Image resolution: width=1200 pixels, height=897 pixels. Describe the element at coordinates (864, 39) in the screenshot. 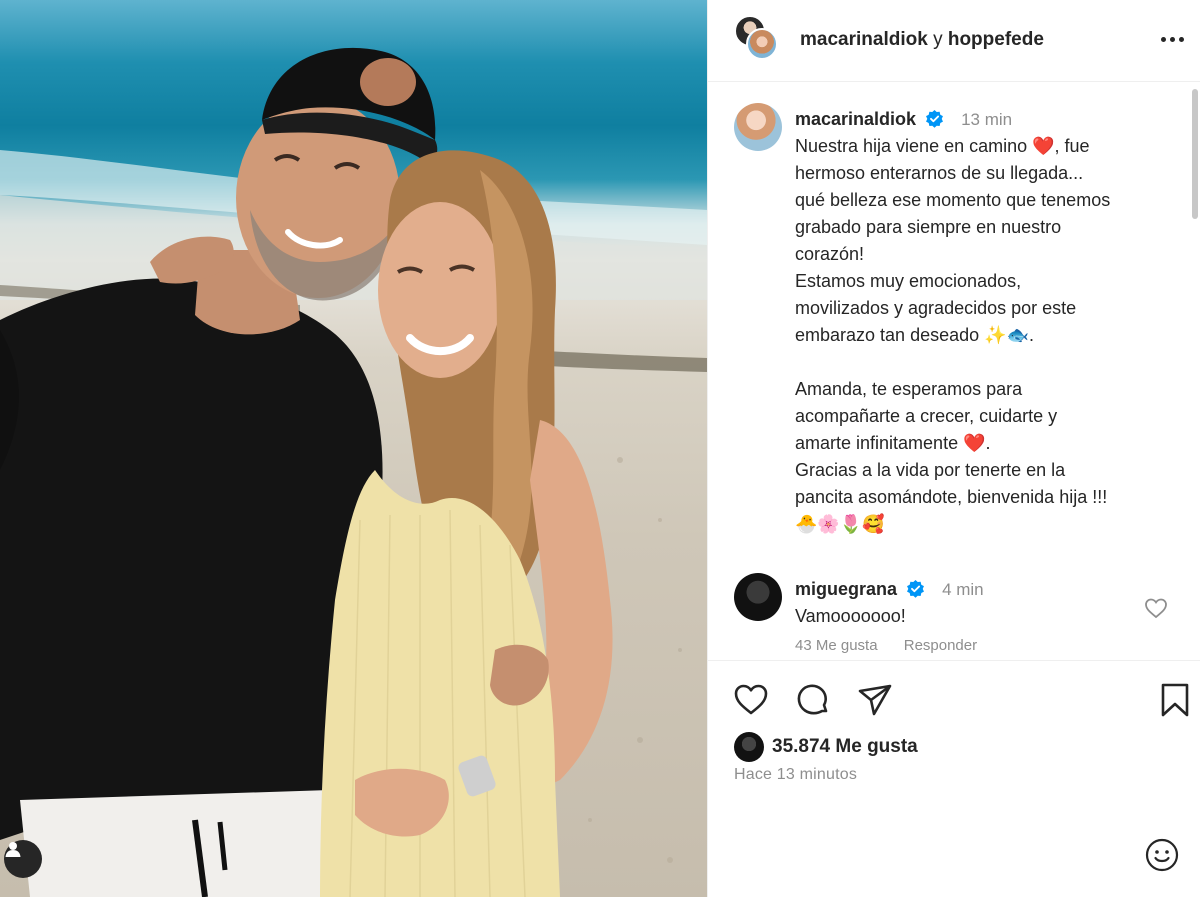

I see `header-username-1: macarinaldiok` at that location.